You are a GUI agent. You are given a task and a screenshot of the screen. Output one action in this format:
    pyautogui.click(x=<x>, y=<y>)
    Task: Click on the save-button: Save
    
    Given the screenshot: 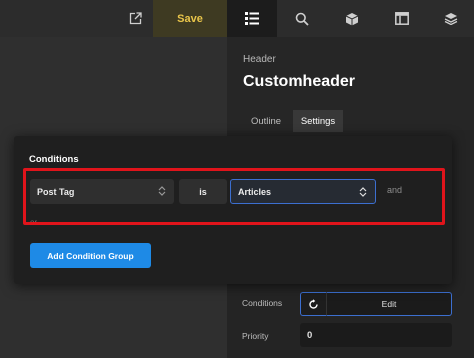 What is the action you would take?
    pyautogui.click(x=190, y=18)
    